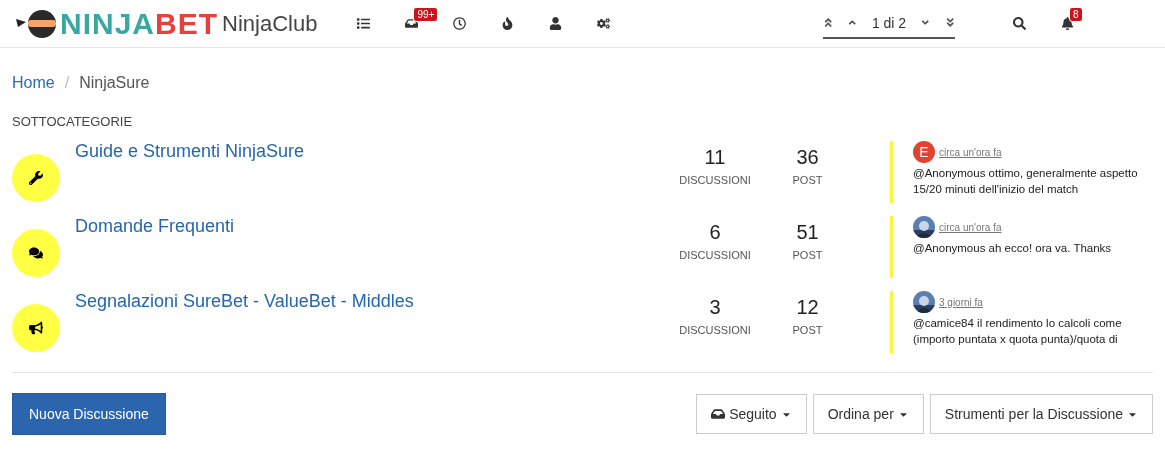 The width and height of the screenshot is (1165, 463). What do you see at coordinates (375, 178) in the screenshot?
I see `category-title: Guide e Strumenti NinjaSure` at bounding box center [375, 178].